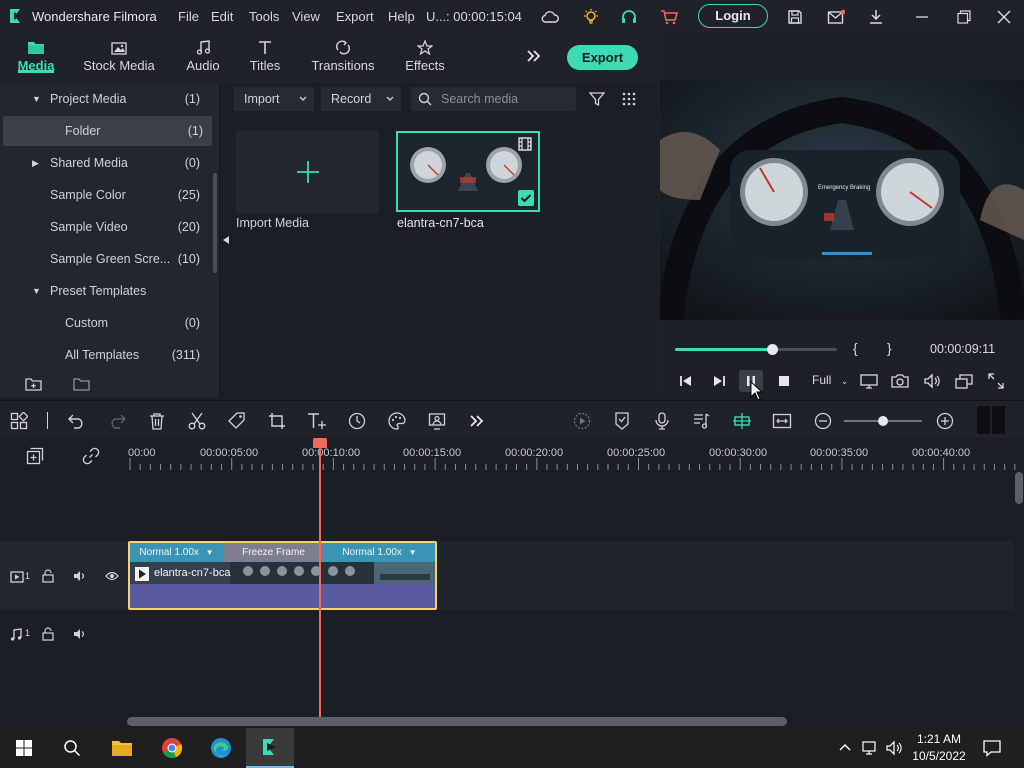  Describe the element at coordinates (855, 348) in the screenshot. I see `mark-in-button: {` at that location.